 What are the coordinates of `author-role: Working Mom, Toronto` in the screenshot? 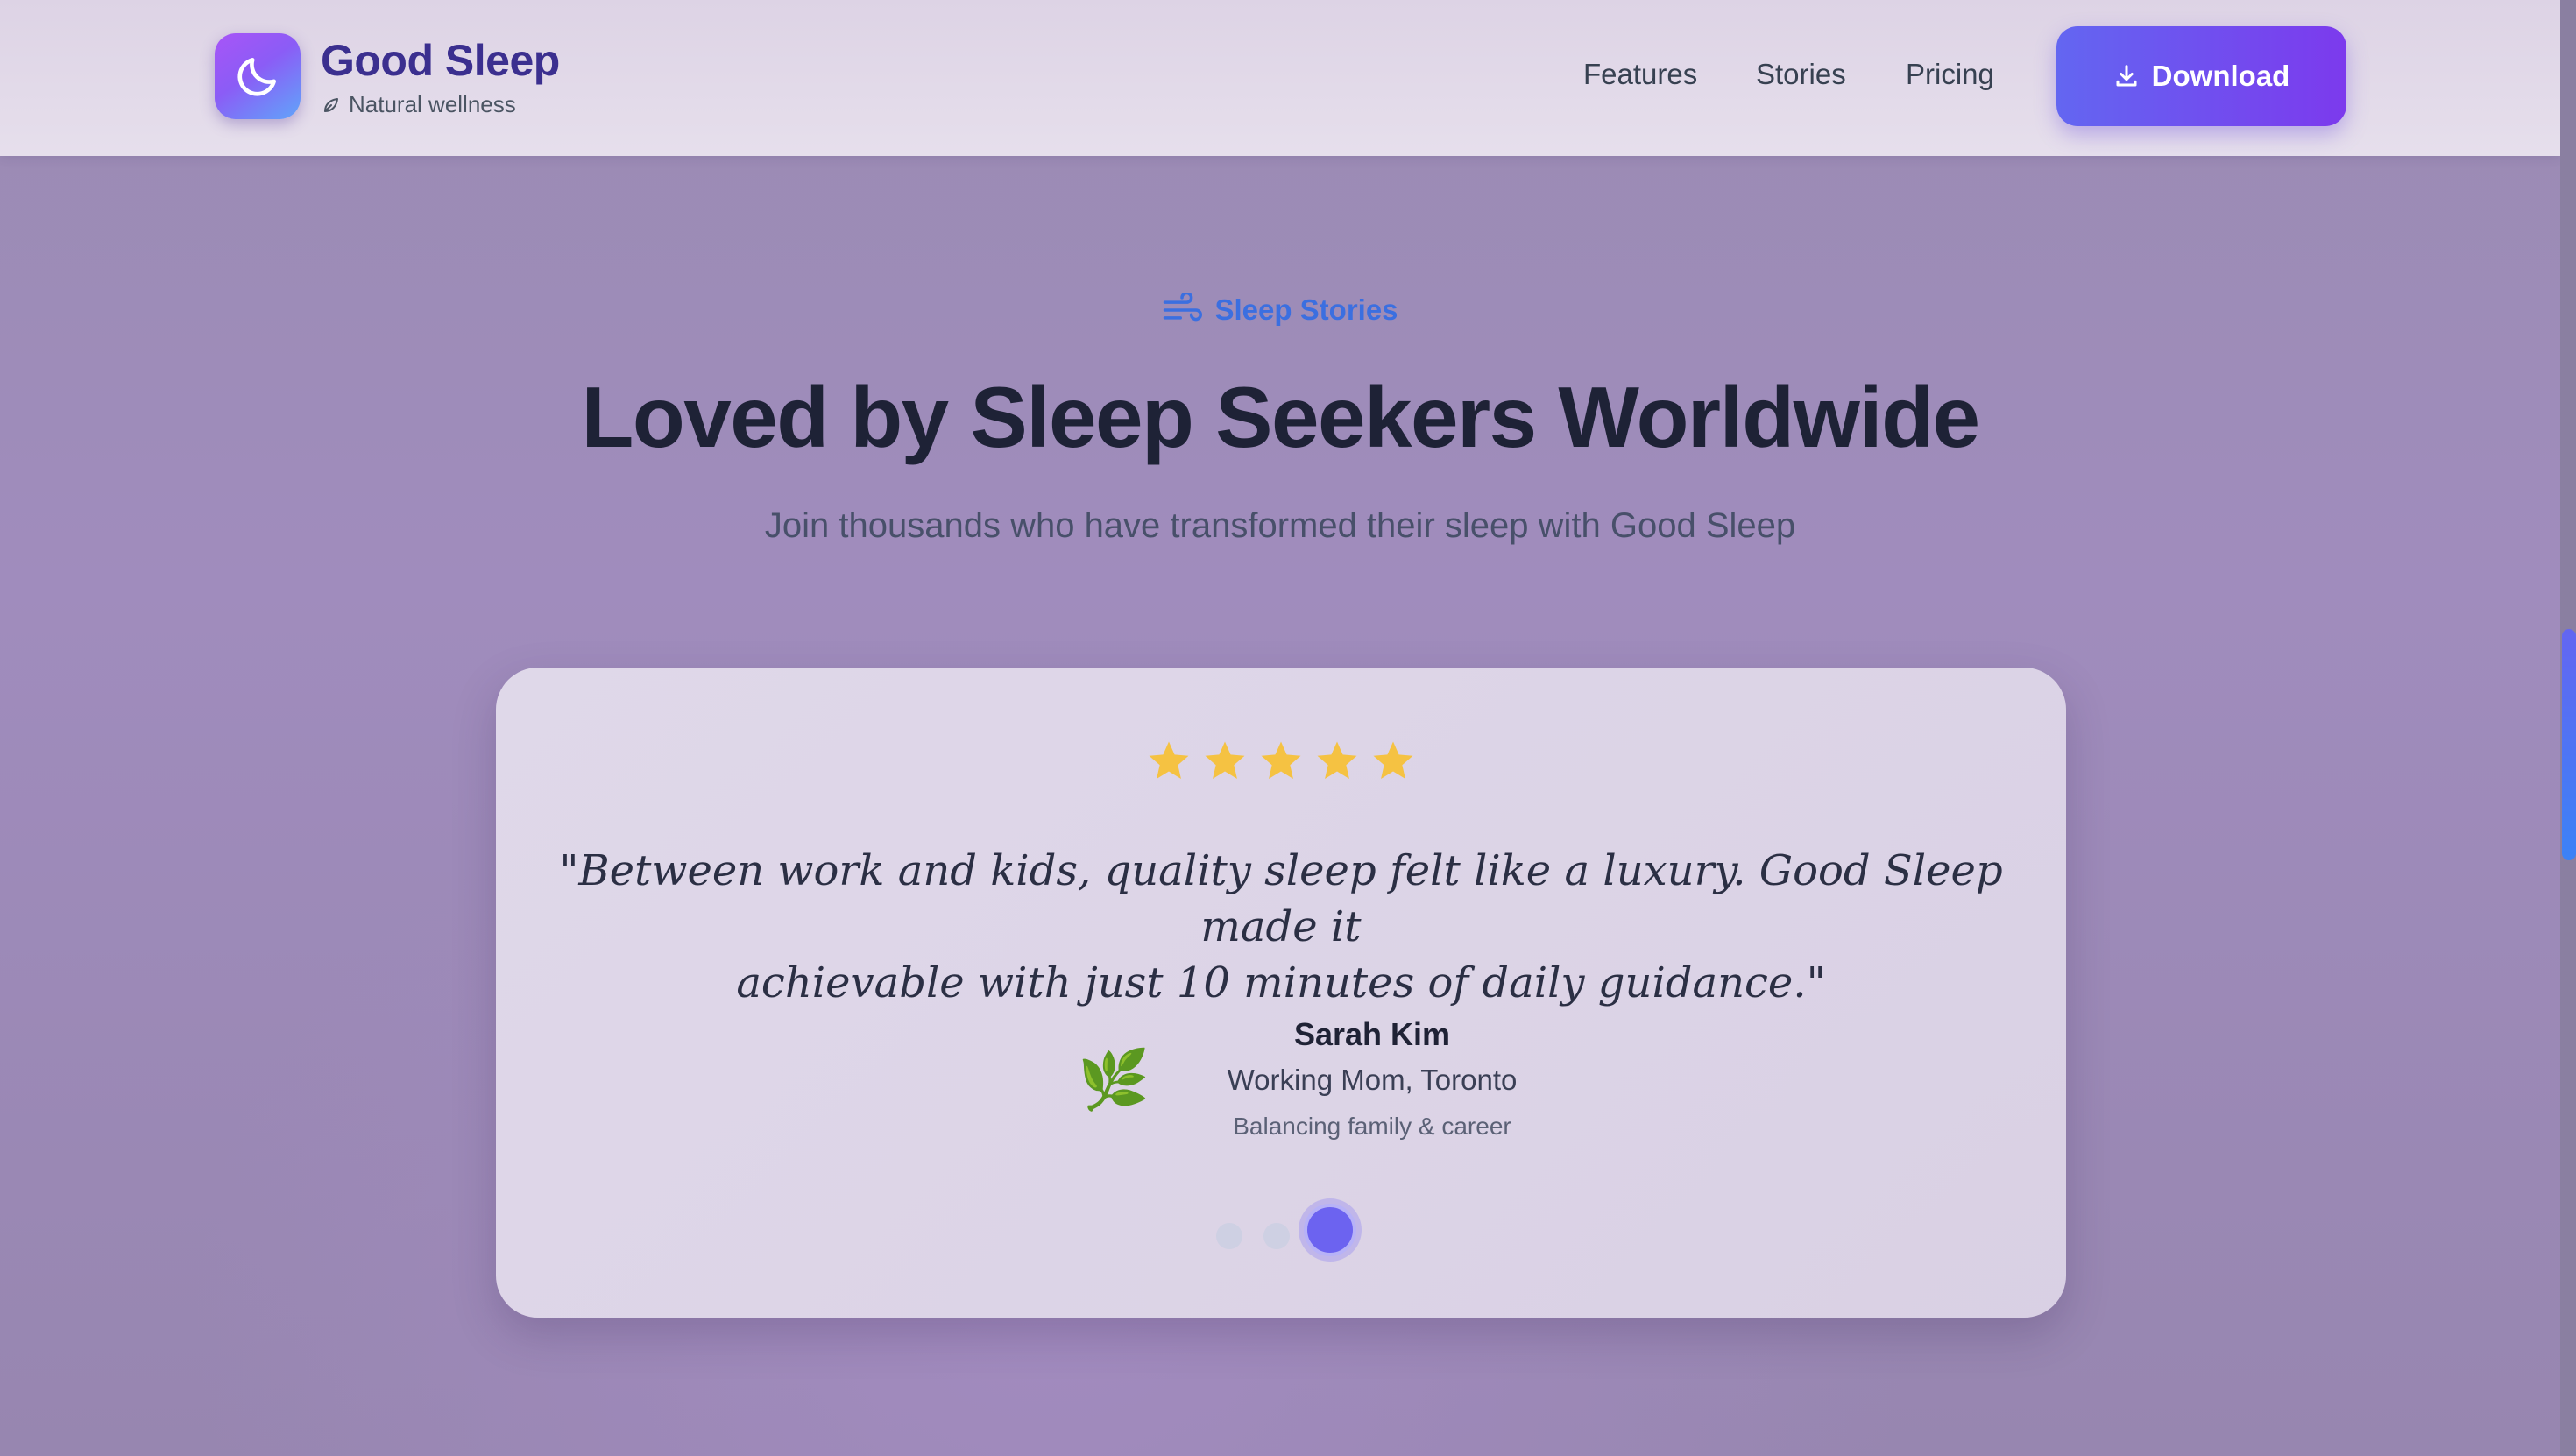 It's located at (1372, 1080).